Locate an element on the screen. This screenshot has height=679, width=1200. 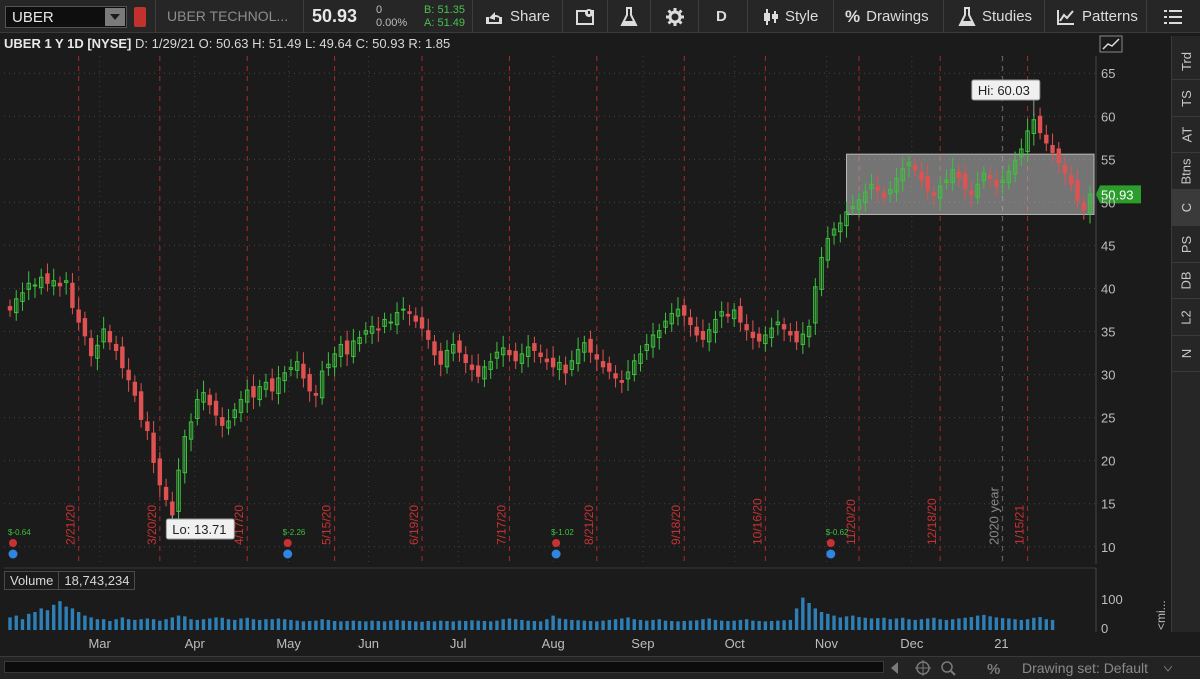
beaker-icon is located at coordinates (967, 16).